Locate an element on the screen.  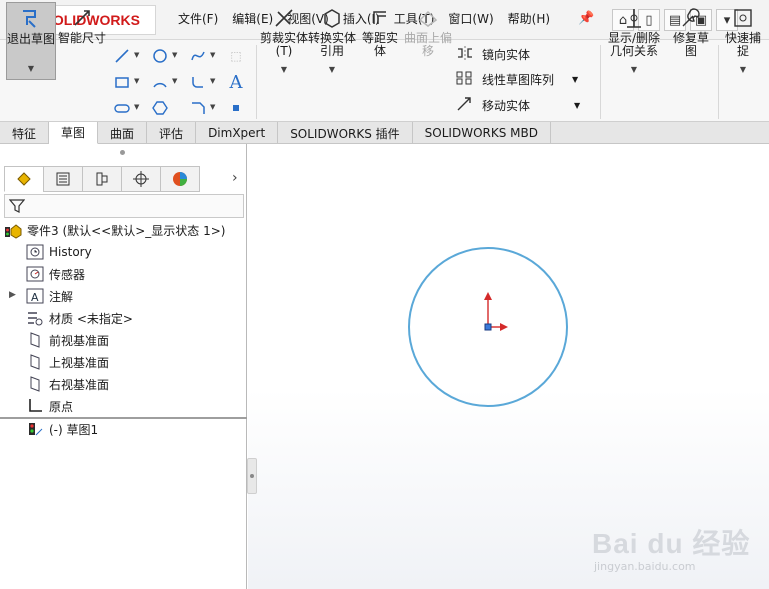
smart-dimension-button: 智能尺寸 is located at coordinates (82, 41).